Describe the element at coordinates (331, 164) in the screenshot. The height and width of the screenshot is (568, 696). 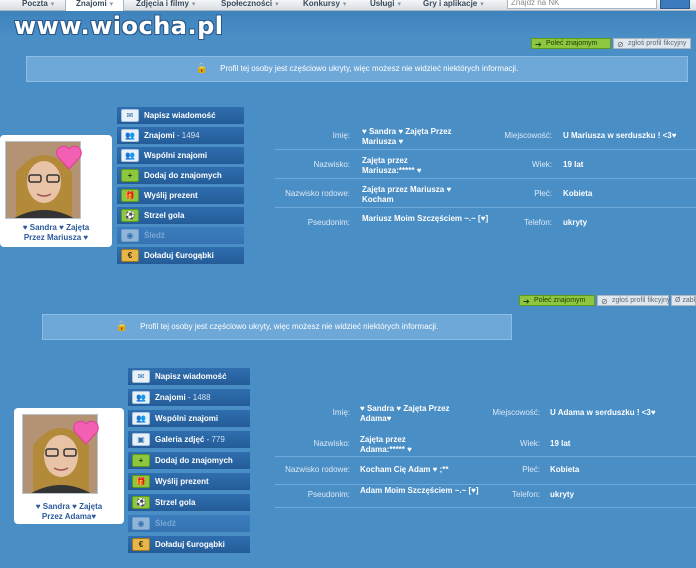
I see `label-nazwisko: Nazwisko:` at that location.